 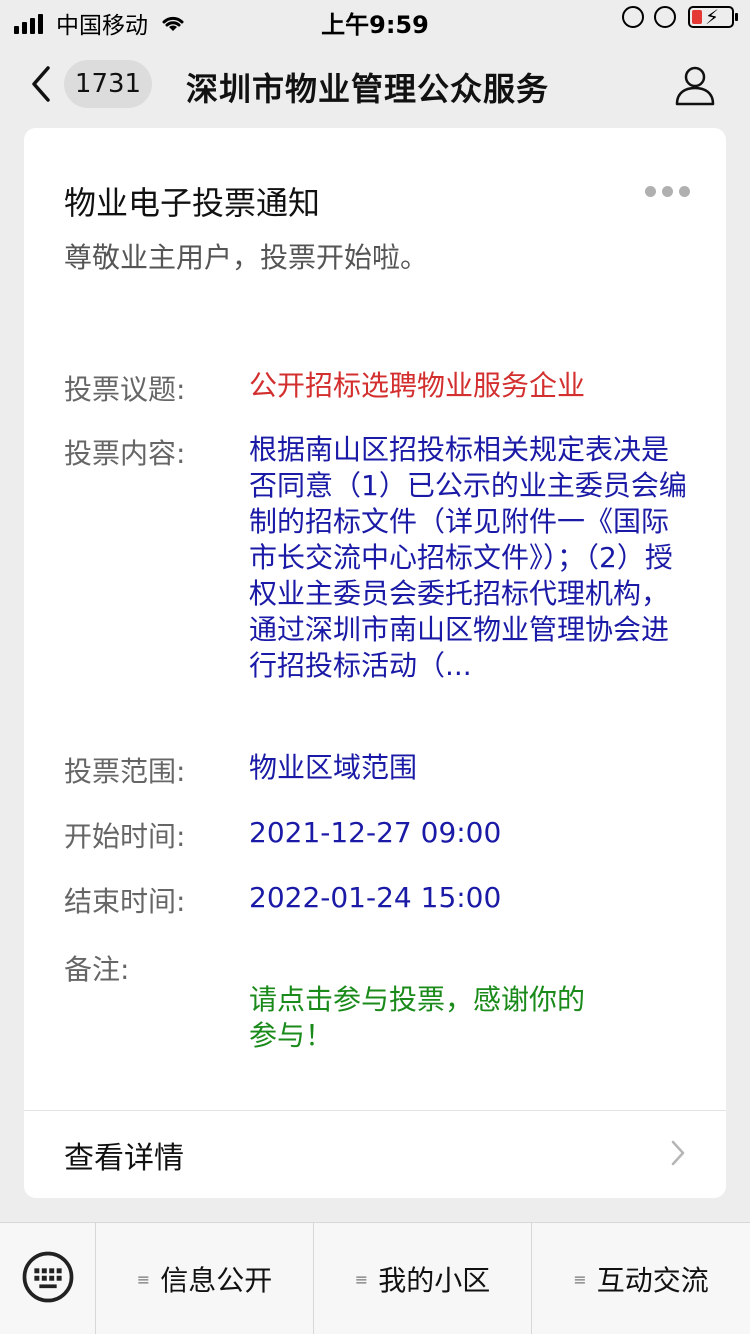 What do you see at coordinates (417, 1017) in the screenshot?
I see `field-value: 请点击参与投票，感谢你的参与！` at bounding box center [417, 1017].